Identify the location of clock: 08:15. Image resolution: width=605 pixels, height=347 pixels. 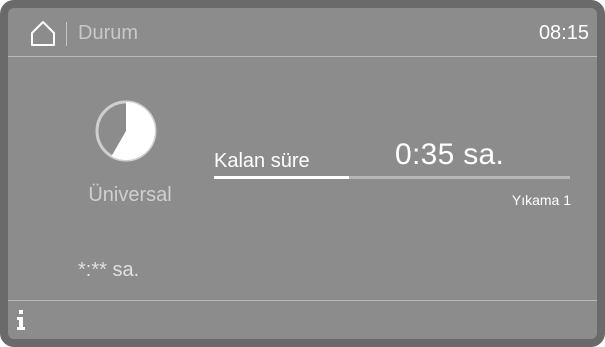
(563, 33).